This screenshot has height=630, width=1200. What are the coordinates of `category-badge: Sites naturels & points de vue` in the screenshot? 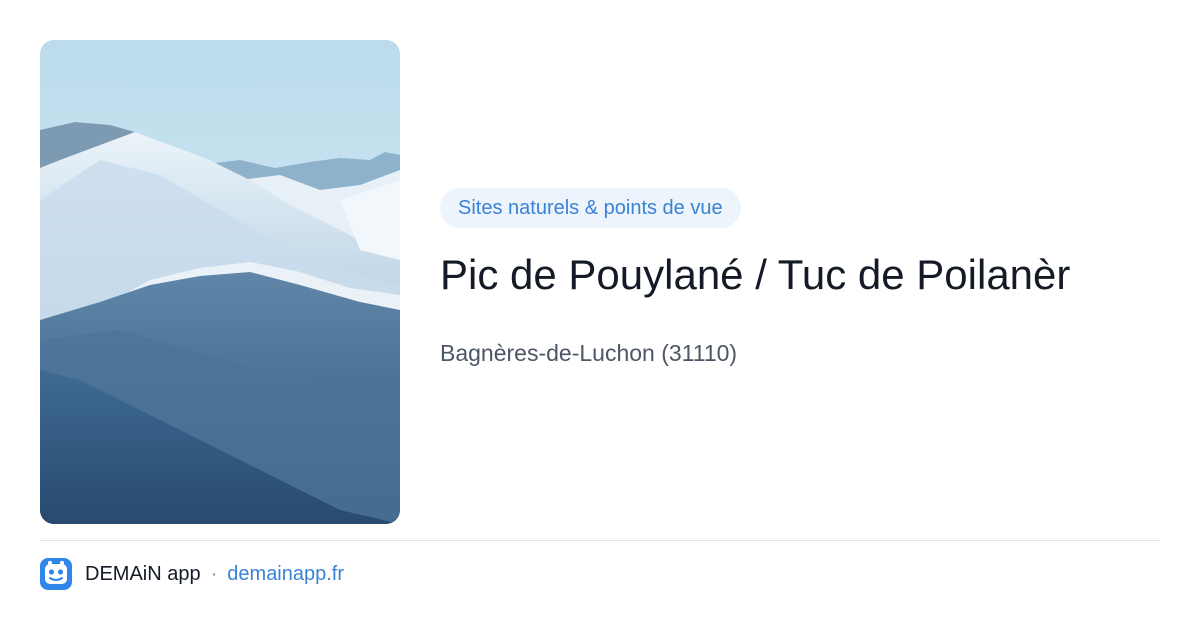 It's located at (590, 208).